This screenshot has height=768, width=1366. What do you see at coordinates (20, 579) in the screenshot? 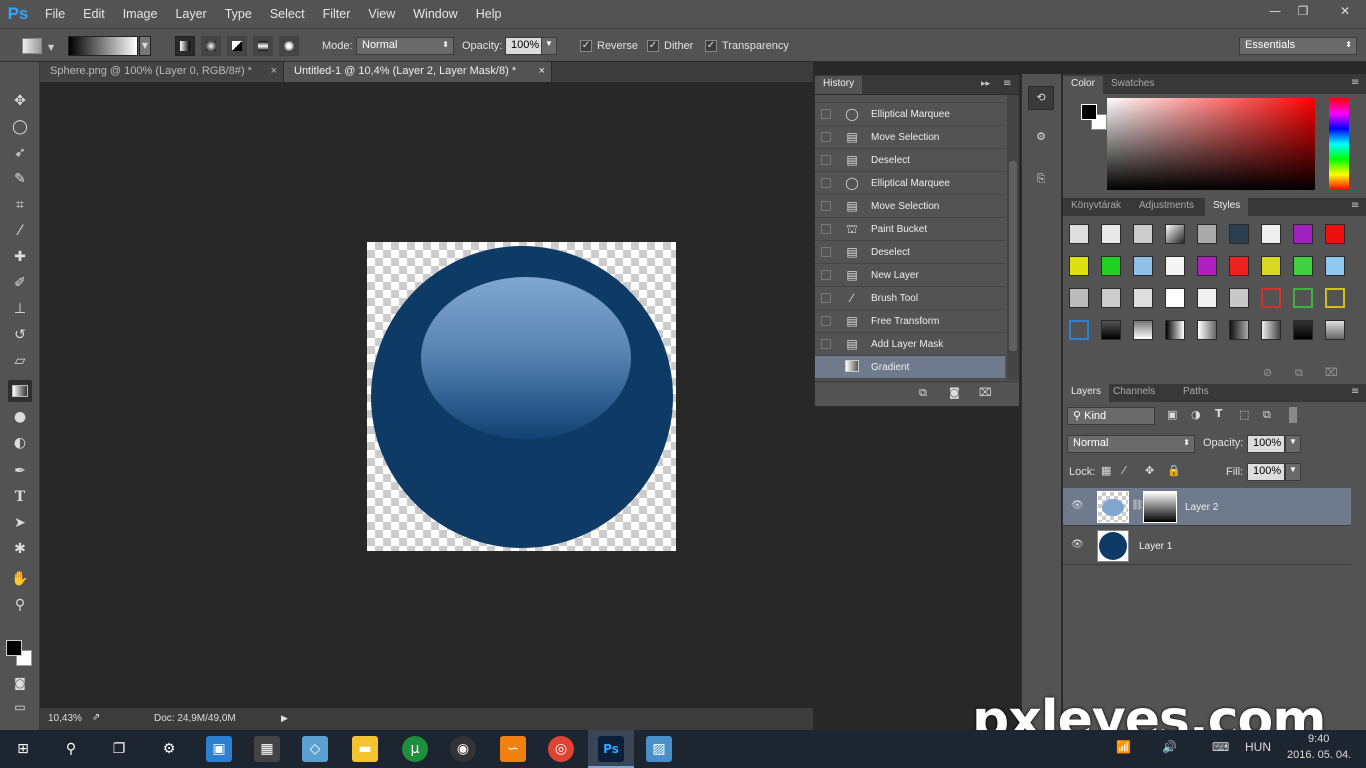
I see `hand-tool-icon: ✋` at bounding box center [20, 579].